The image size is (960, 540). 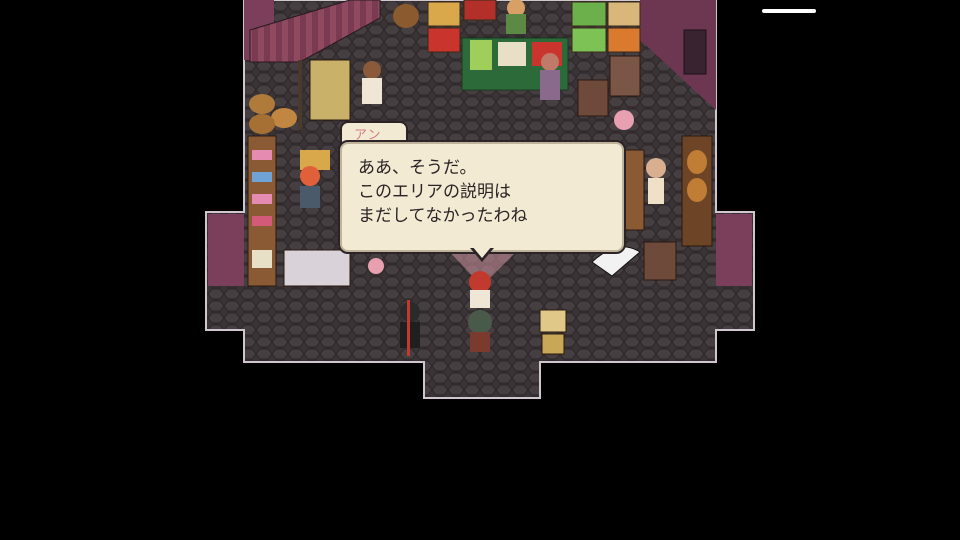 I want to click on right-door, so click(x=695, y=52).